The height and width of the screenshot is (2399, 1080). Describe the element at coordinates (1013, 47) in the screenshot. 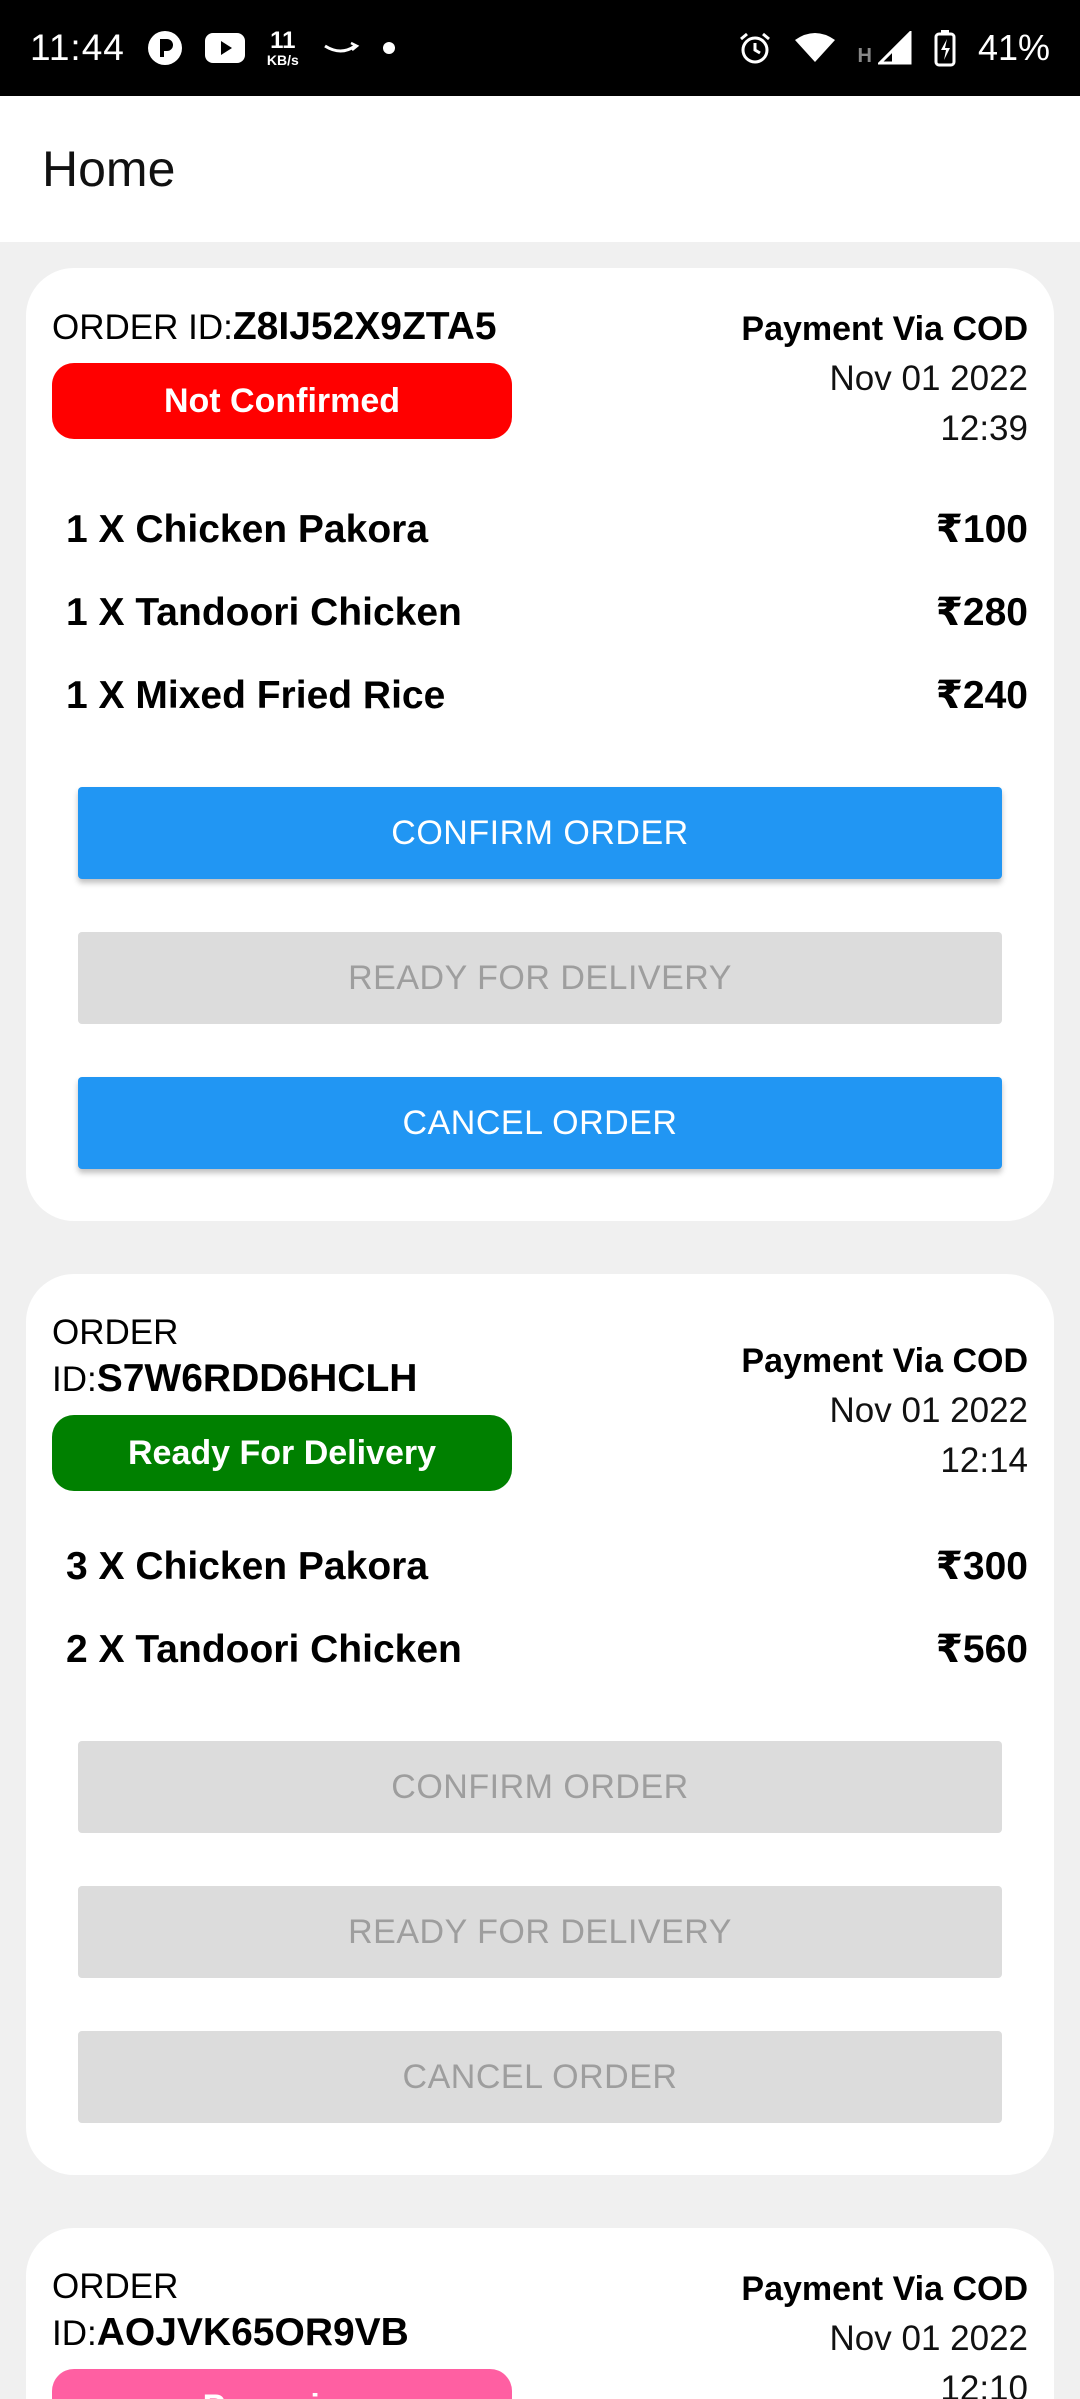

I see `battery-percent: 41%` at that location.